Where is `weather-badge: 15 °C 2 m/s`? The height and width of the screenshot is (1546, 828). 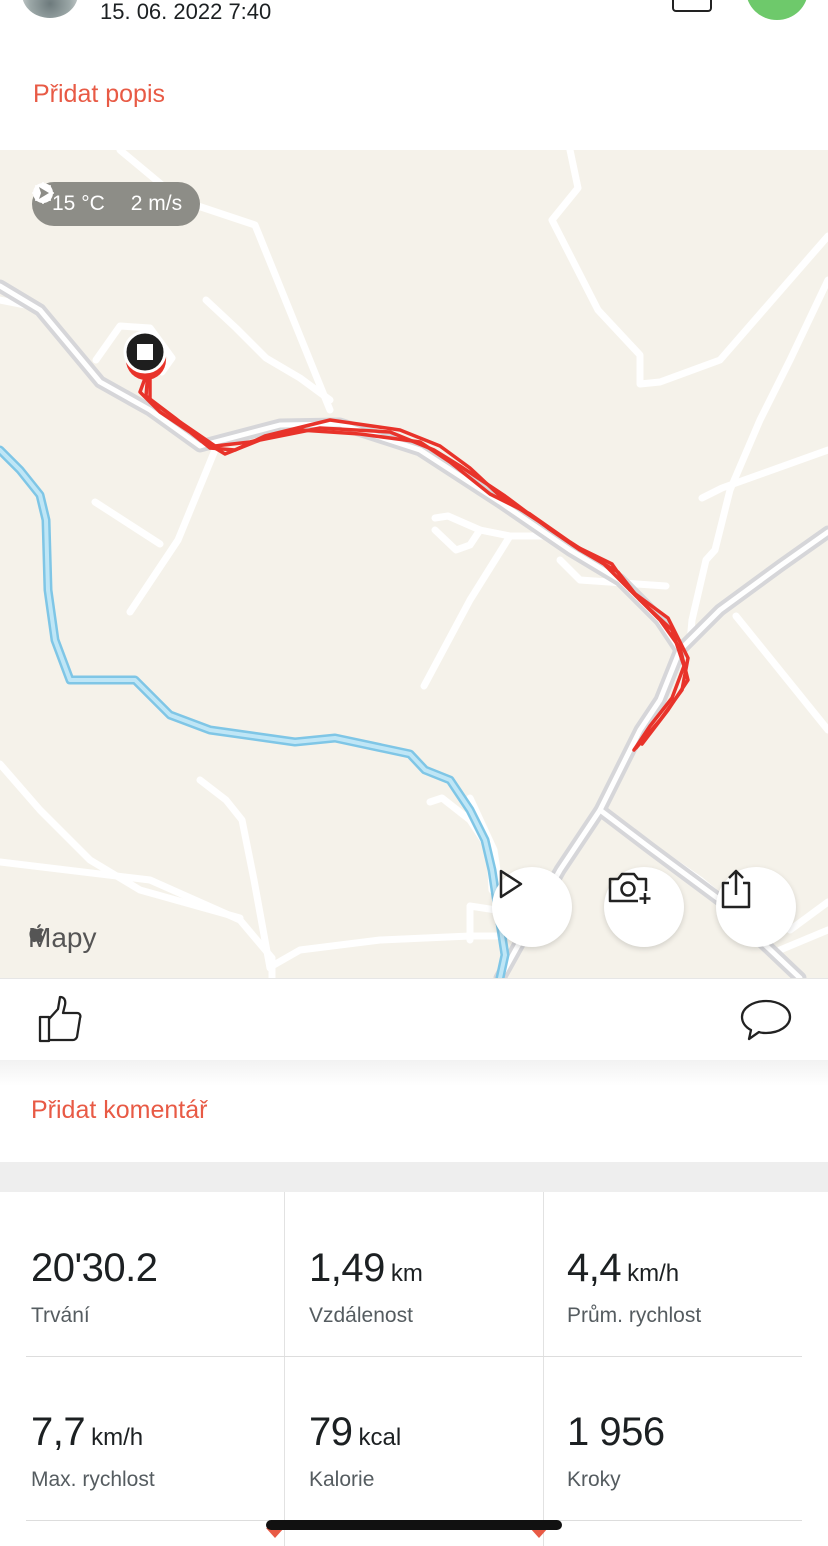
weather-badge: 15 °C 2 m/s is located at coordinates (116, 204).